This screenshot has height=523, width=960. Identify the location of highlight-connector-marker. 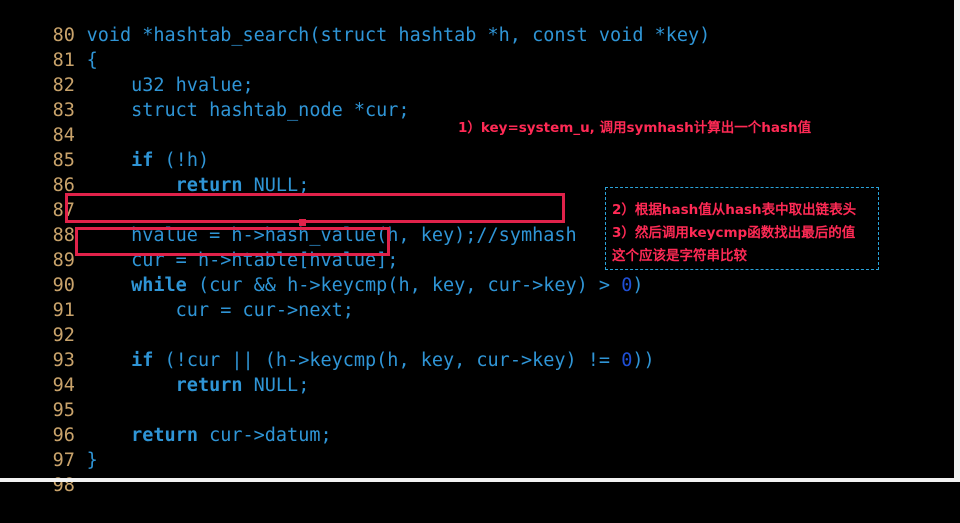
(302, 222).